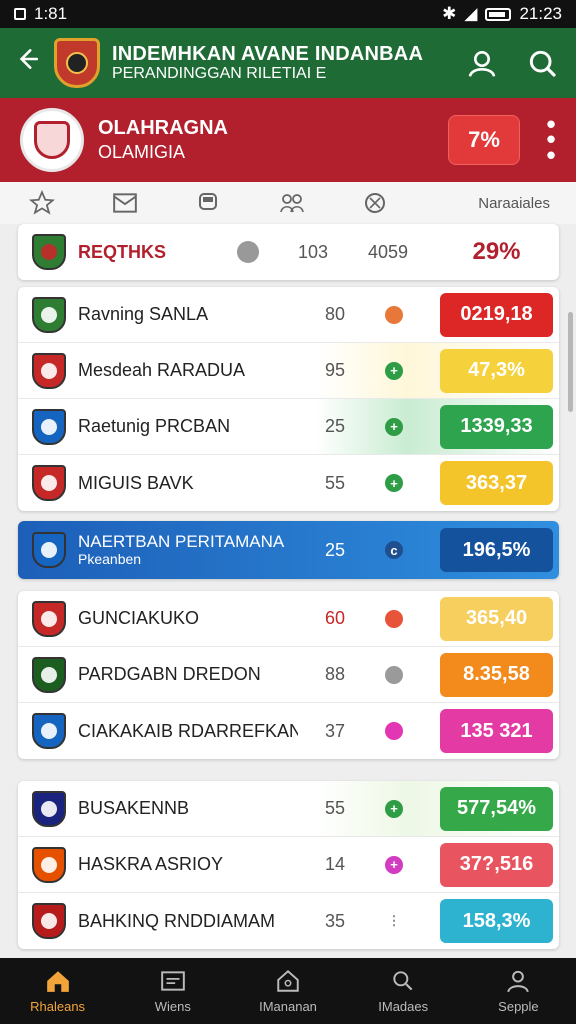 Image resolution: width=576 pixels, height=1024 pixels. What do you see at coordinates (172, 980) in the screenshot?
I see `mail-icon` at bounding box center [172, 980].